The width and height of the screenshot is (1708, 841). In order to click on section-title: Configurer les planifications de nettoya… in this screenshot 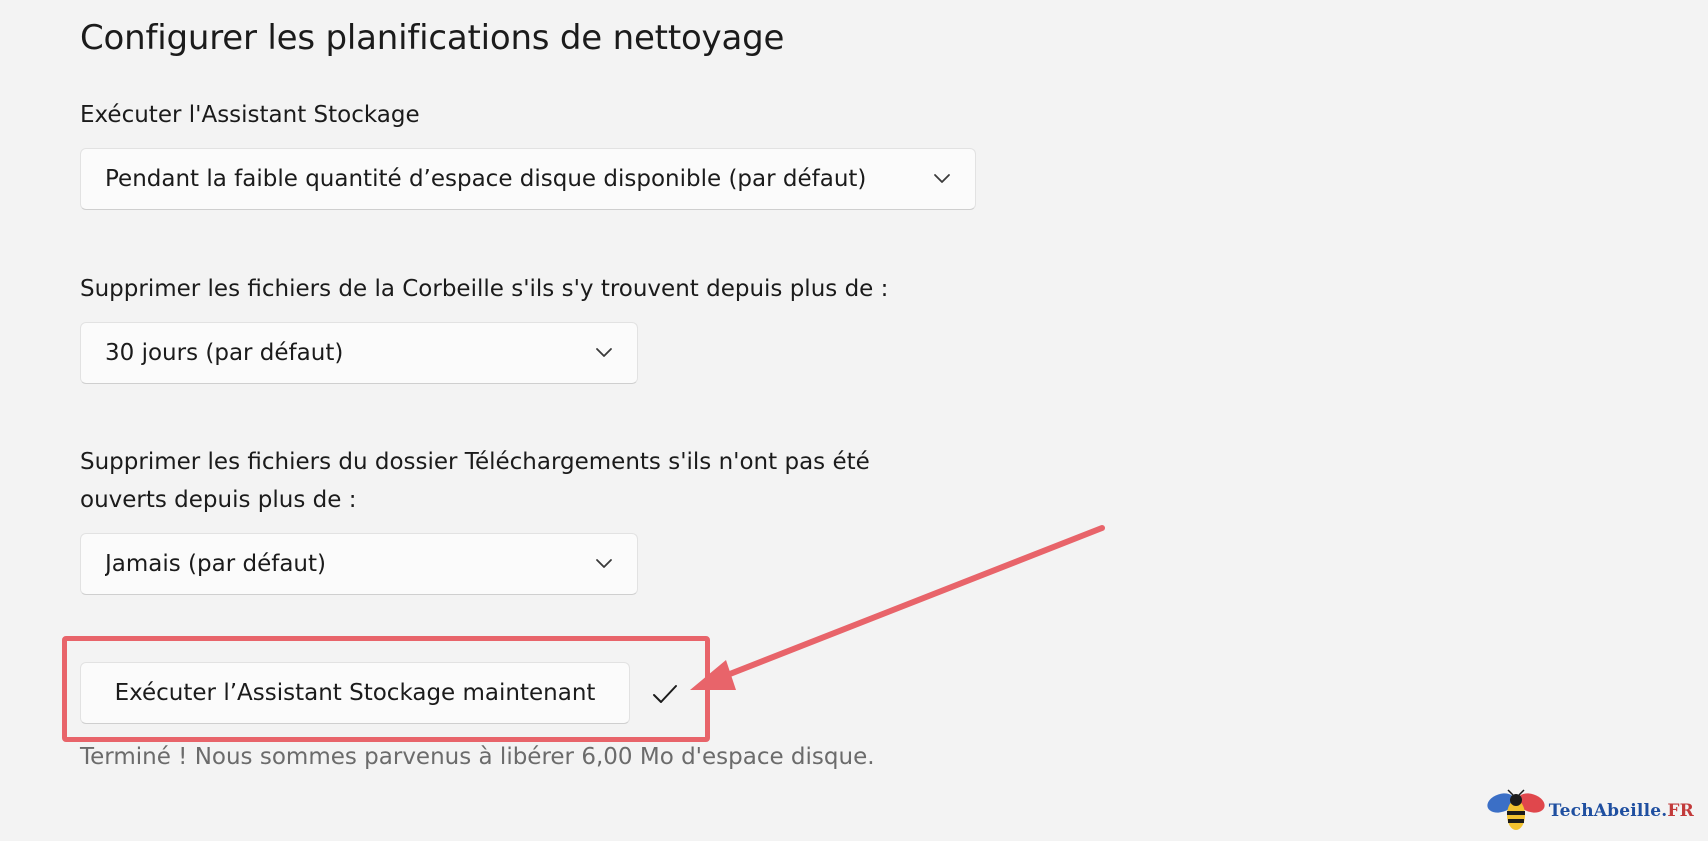, I will do `click(432, 38)`.